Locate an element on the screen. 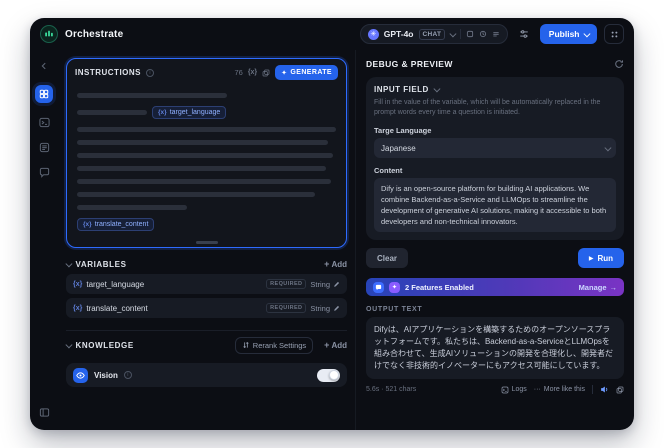  model-mode-badge: CHAT is located at coordinates (432, 34).